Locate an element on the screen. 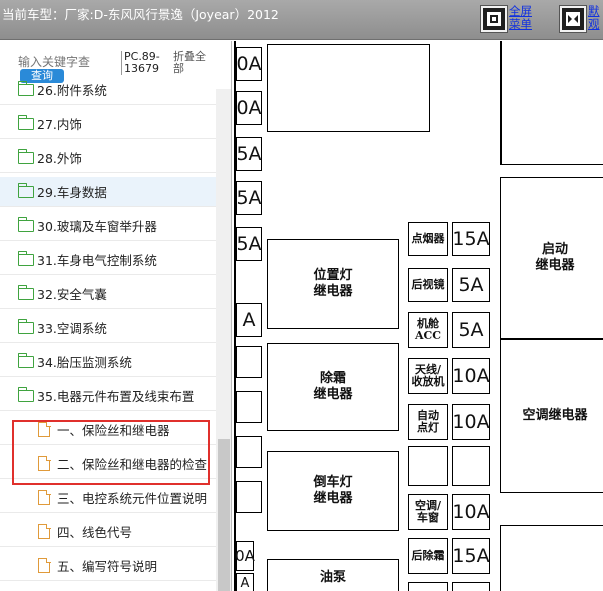 This screenshot has width=603, height=591. tree-item-interior: 27.内饰 is located at coordinates (108, 124).